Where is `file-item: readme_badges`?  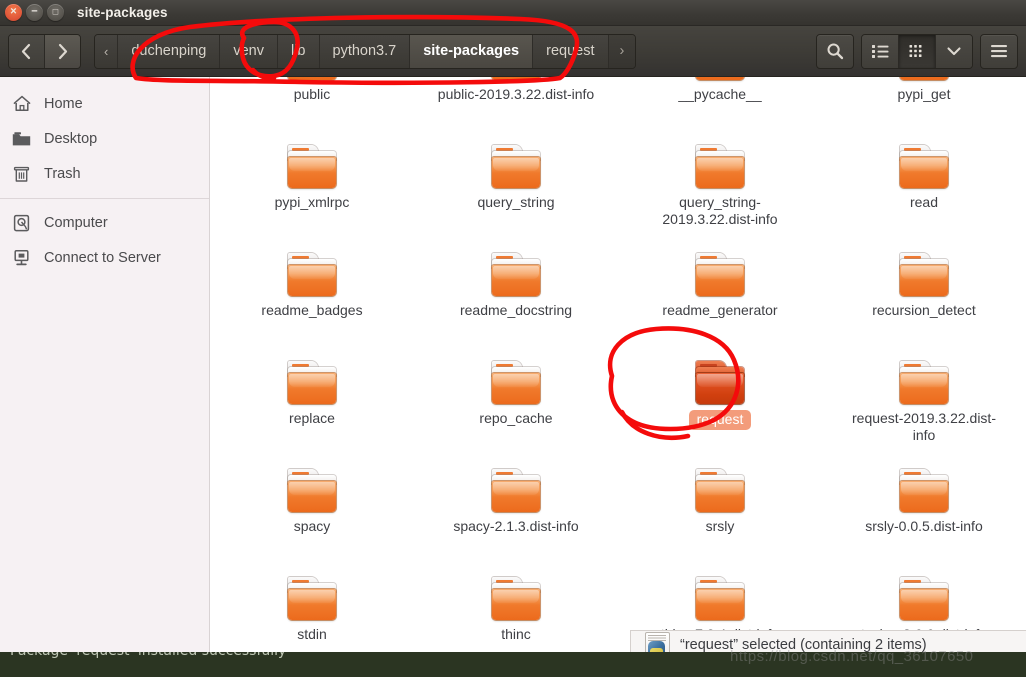
file-item: readme_badges is located at coordinates (312, 299).